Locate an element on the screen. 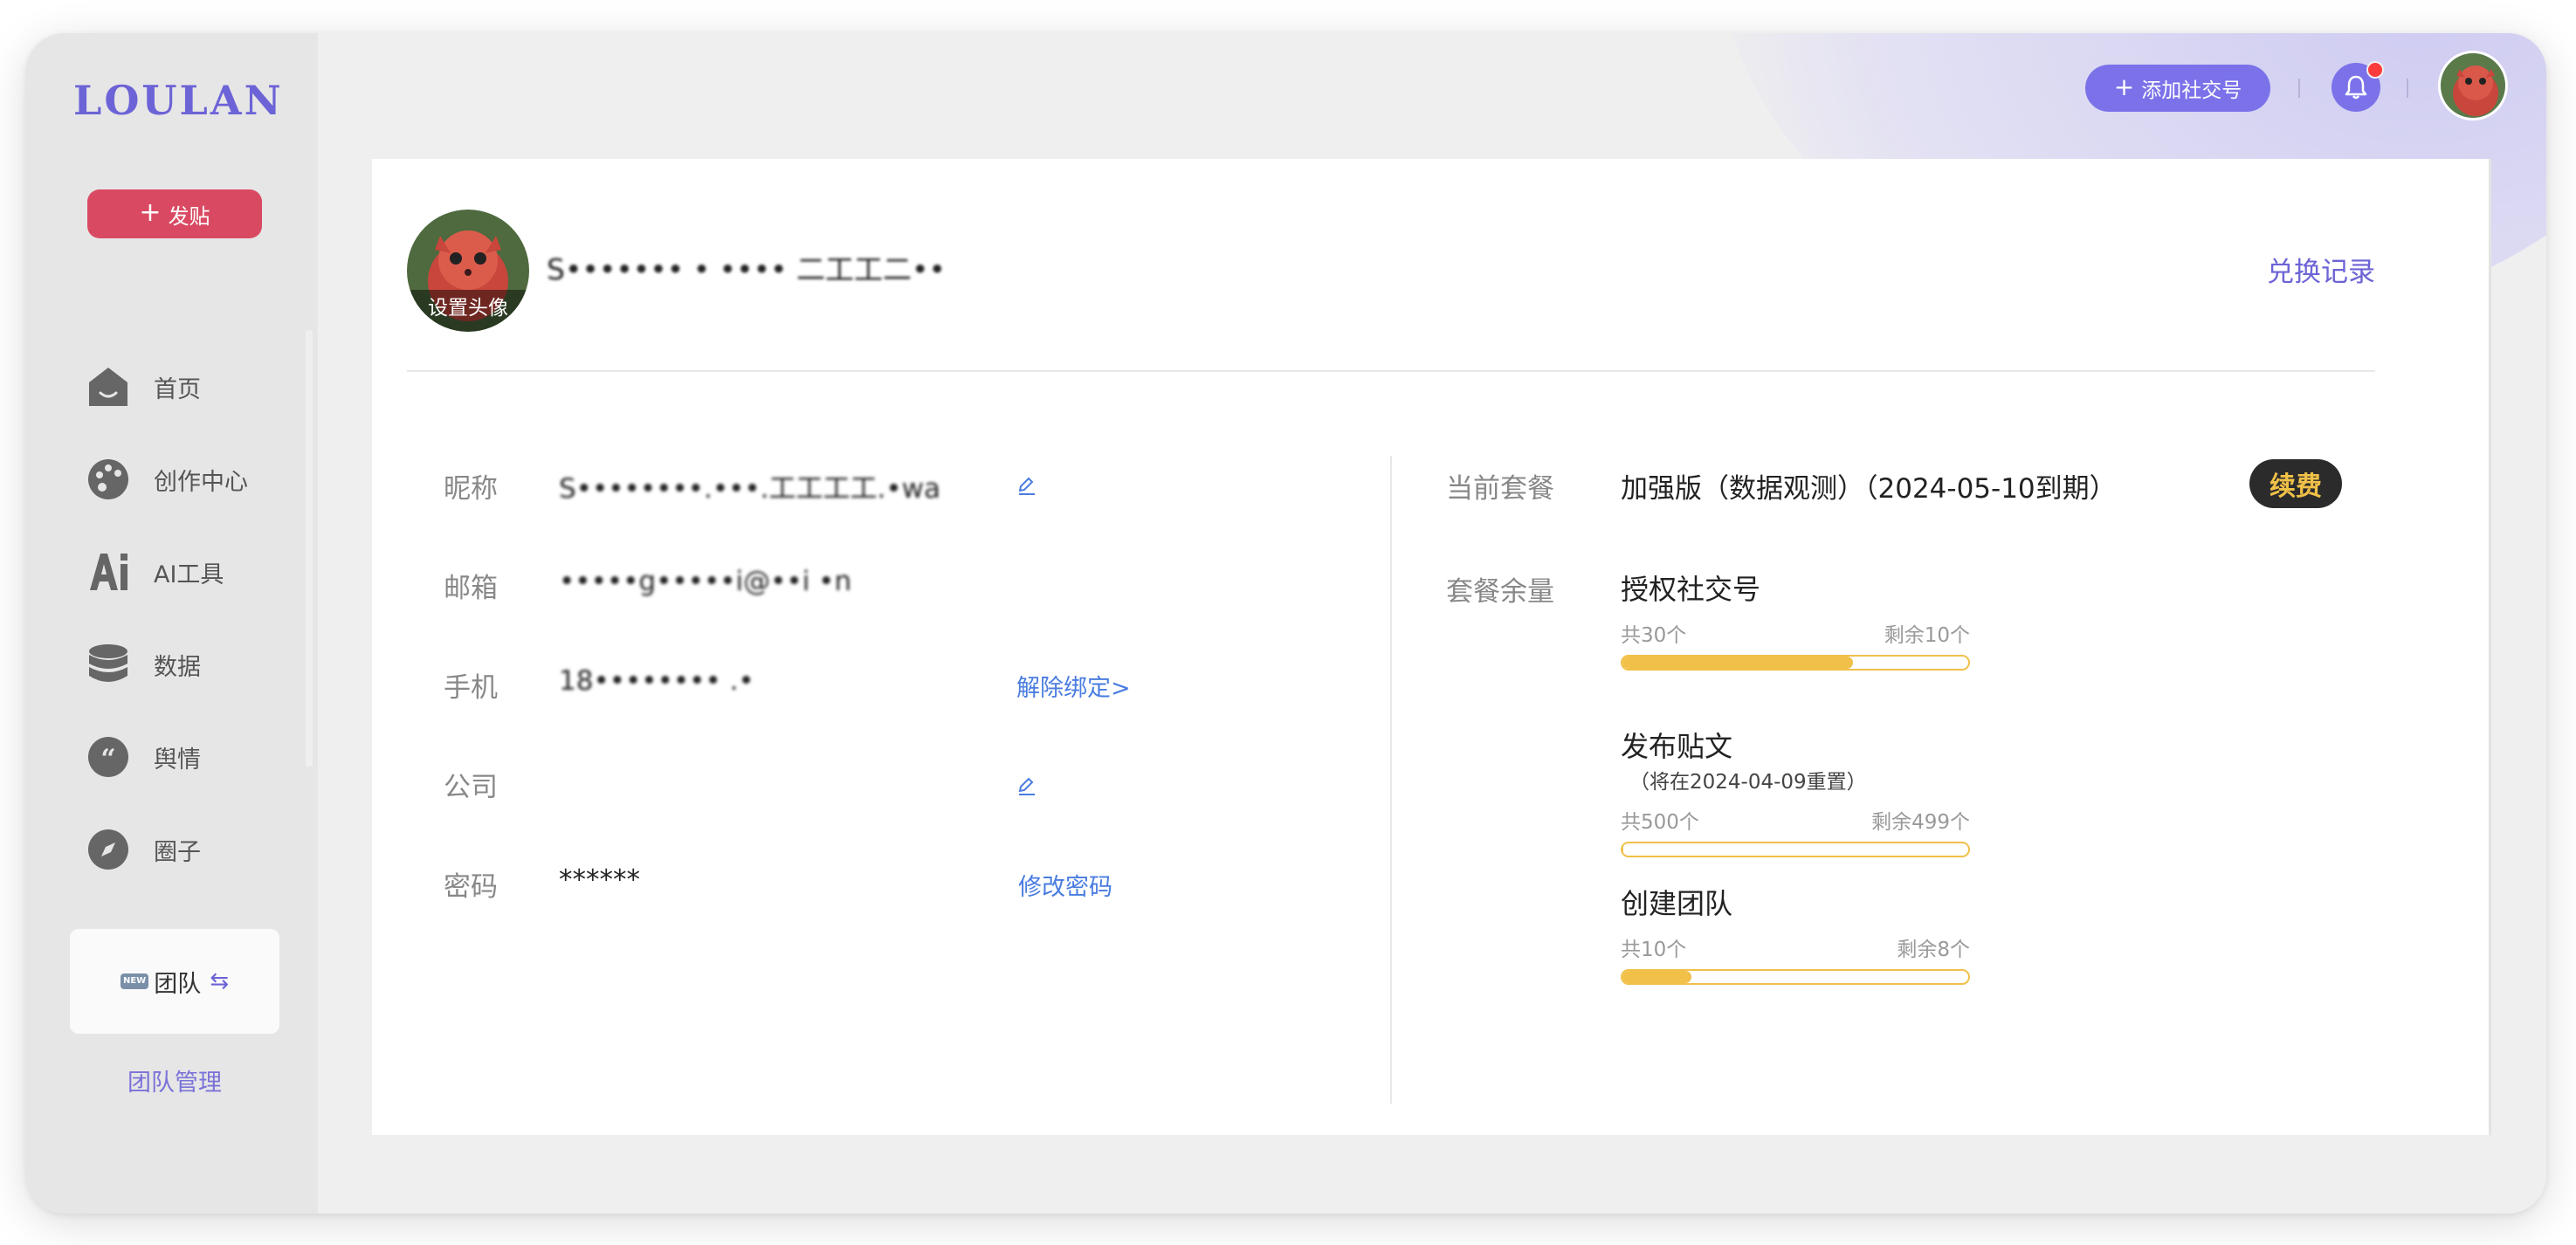  email-label: 邮箱 is located at coordinates (471, 588).